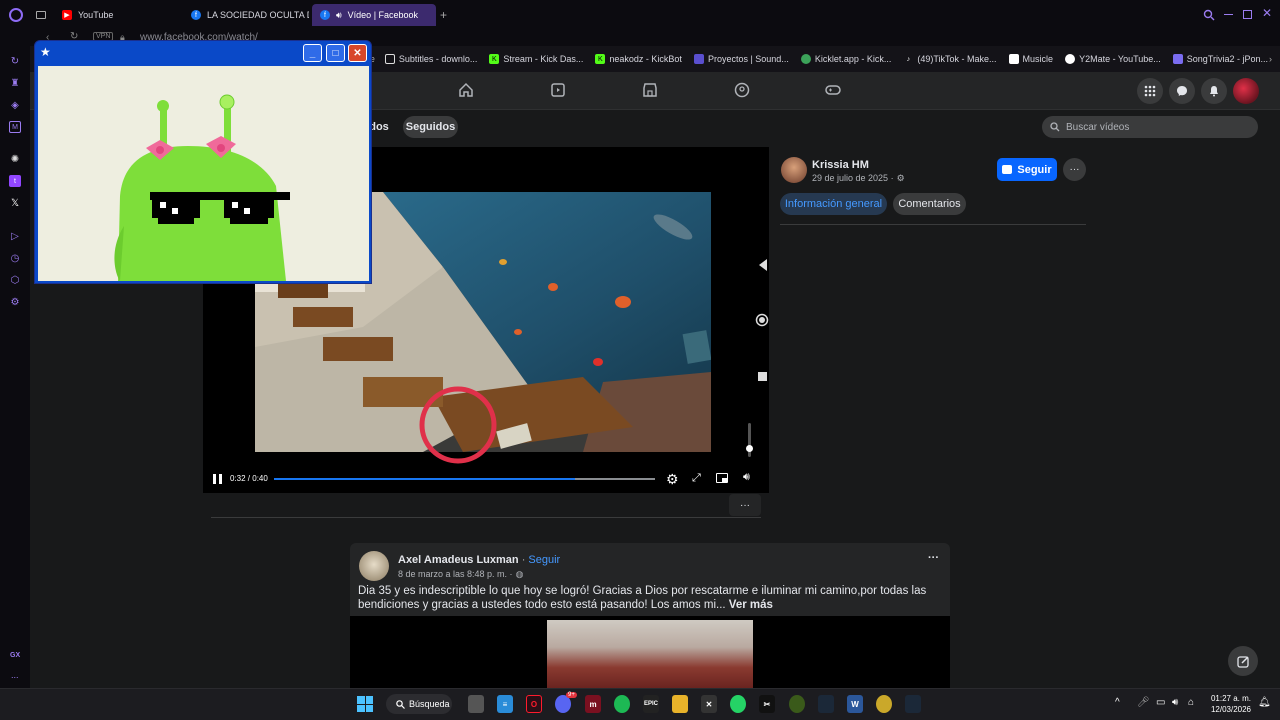  What do you see at coordinates (1098, 127) in the screenshot?
I see `search-placeholder: Buscar vídeos` at bounding box center [1098, 127].